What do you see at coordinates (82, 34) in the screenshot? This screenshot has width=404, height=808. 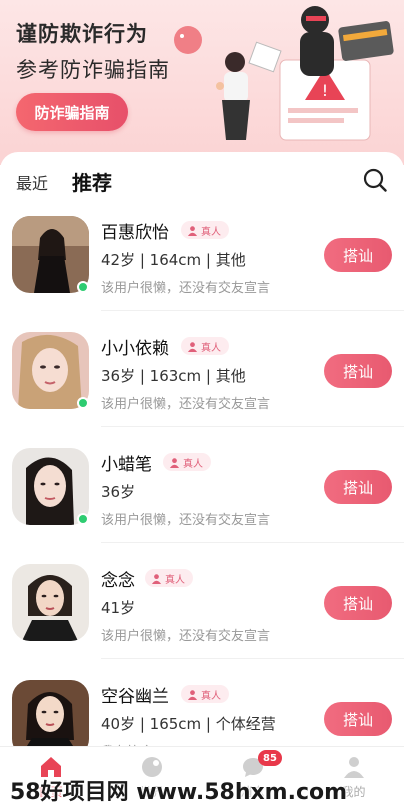 I see `banner-title: 谨防欺诈行为` at bounding box center [82, 34].